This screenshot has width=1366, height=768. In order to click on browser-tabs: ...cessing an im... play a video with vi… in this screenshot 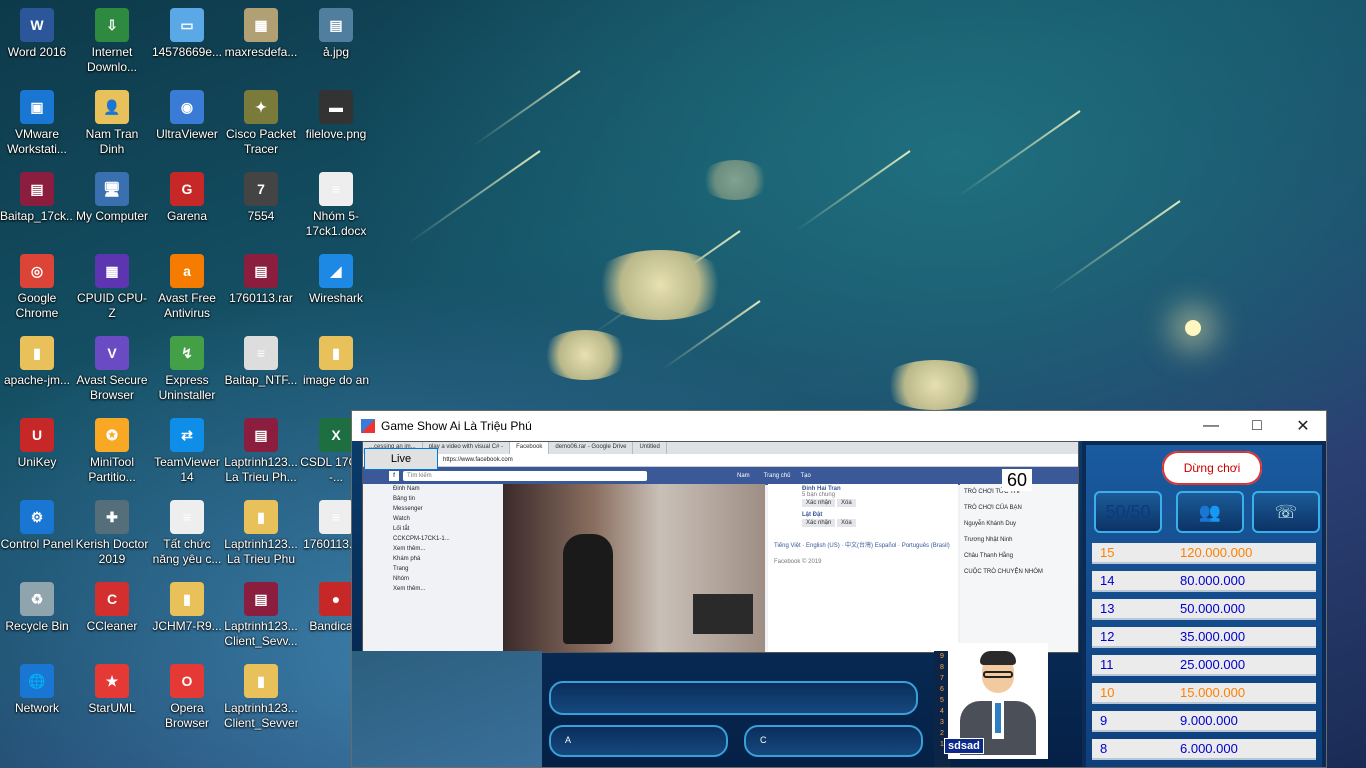, I will do `click(720, 448)`.